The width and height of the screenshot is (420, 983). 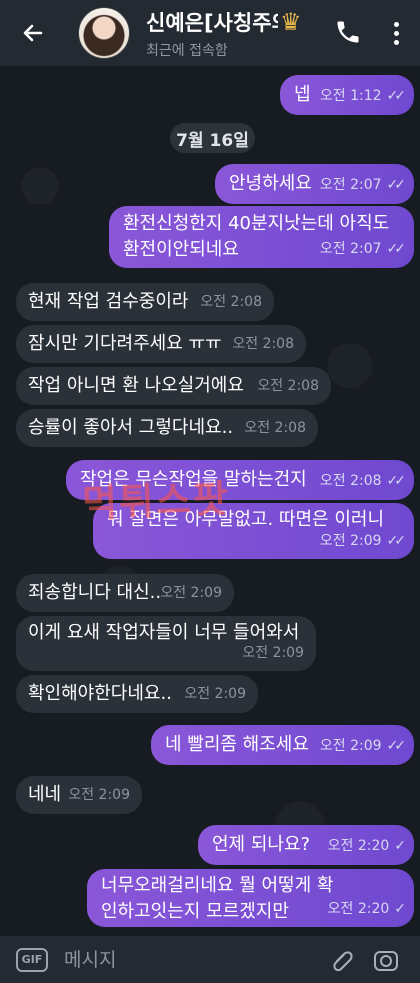 I want to click on back-arrow-icon, so click(x=33, y=33).